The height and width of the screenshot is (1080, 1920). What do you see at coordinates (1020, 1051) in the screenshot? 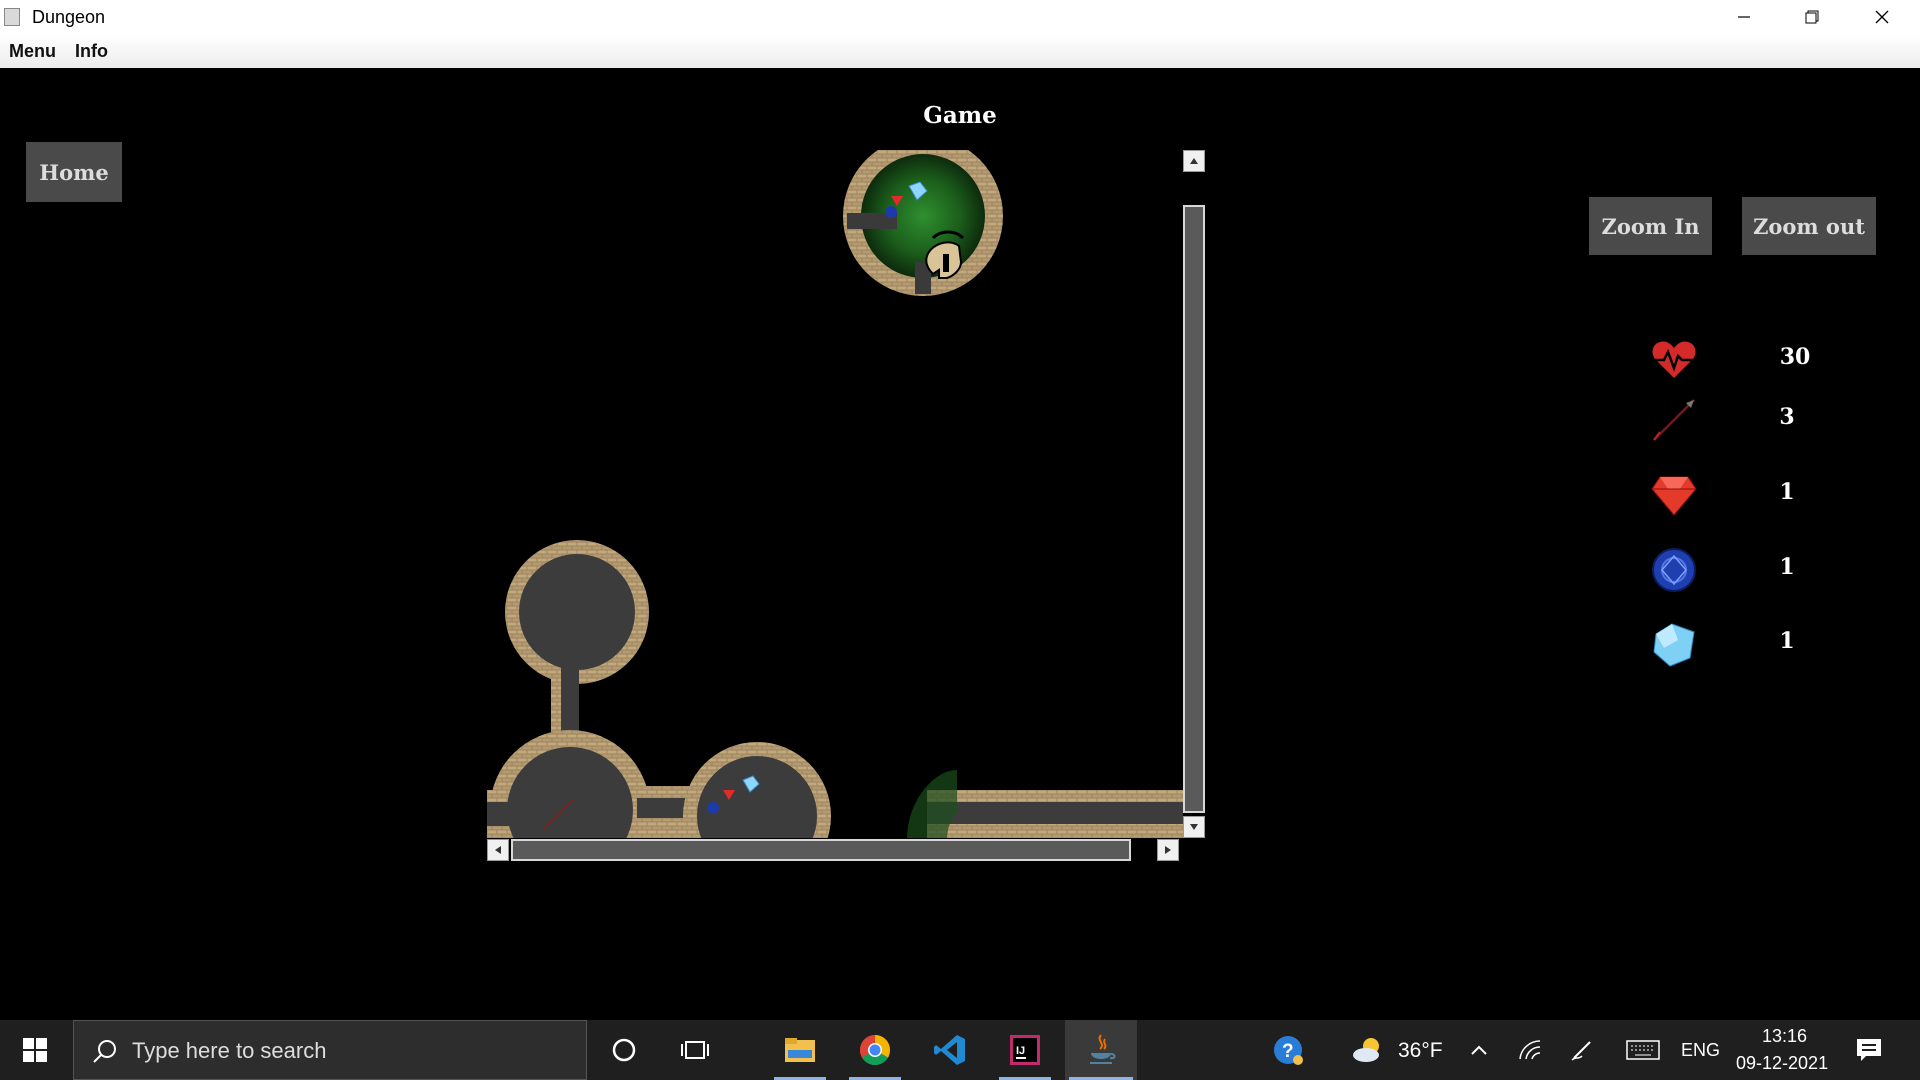
I see `svg-text: IJ` at bounding box center [1020, 1051].